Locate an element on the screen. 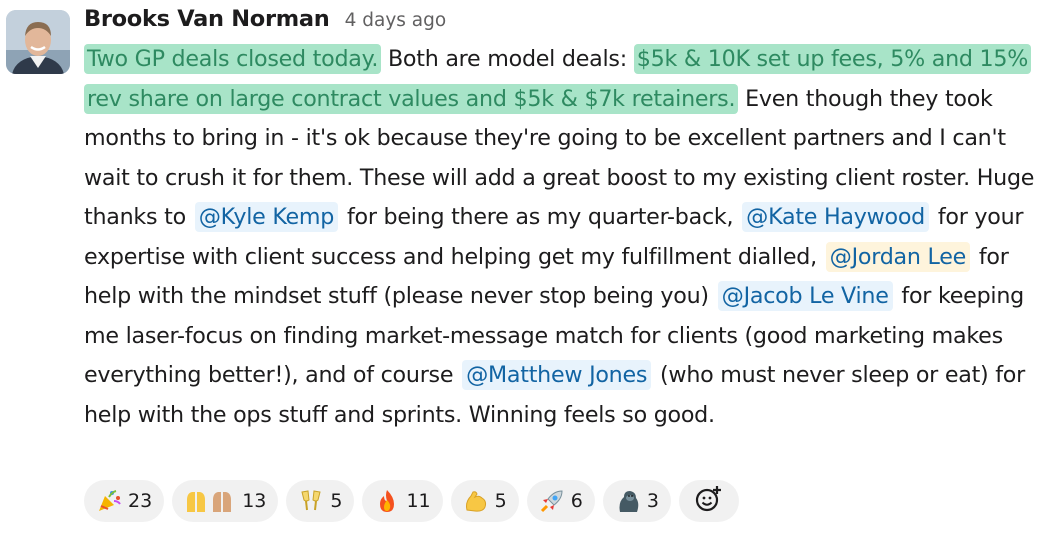  add-reaction-icon is located at coordinates (709, 501).